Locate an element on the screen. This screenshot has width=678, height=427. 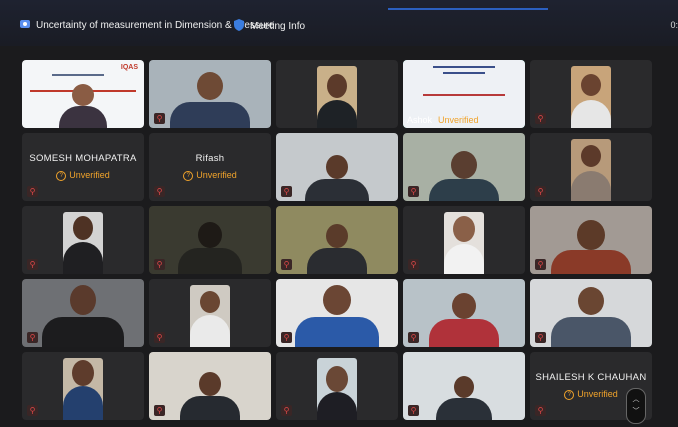
participant-name: Ashok is located at coordinates (420, 120).